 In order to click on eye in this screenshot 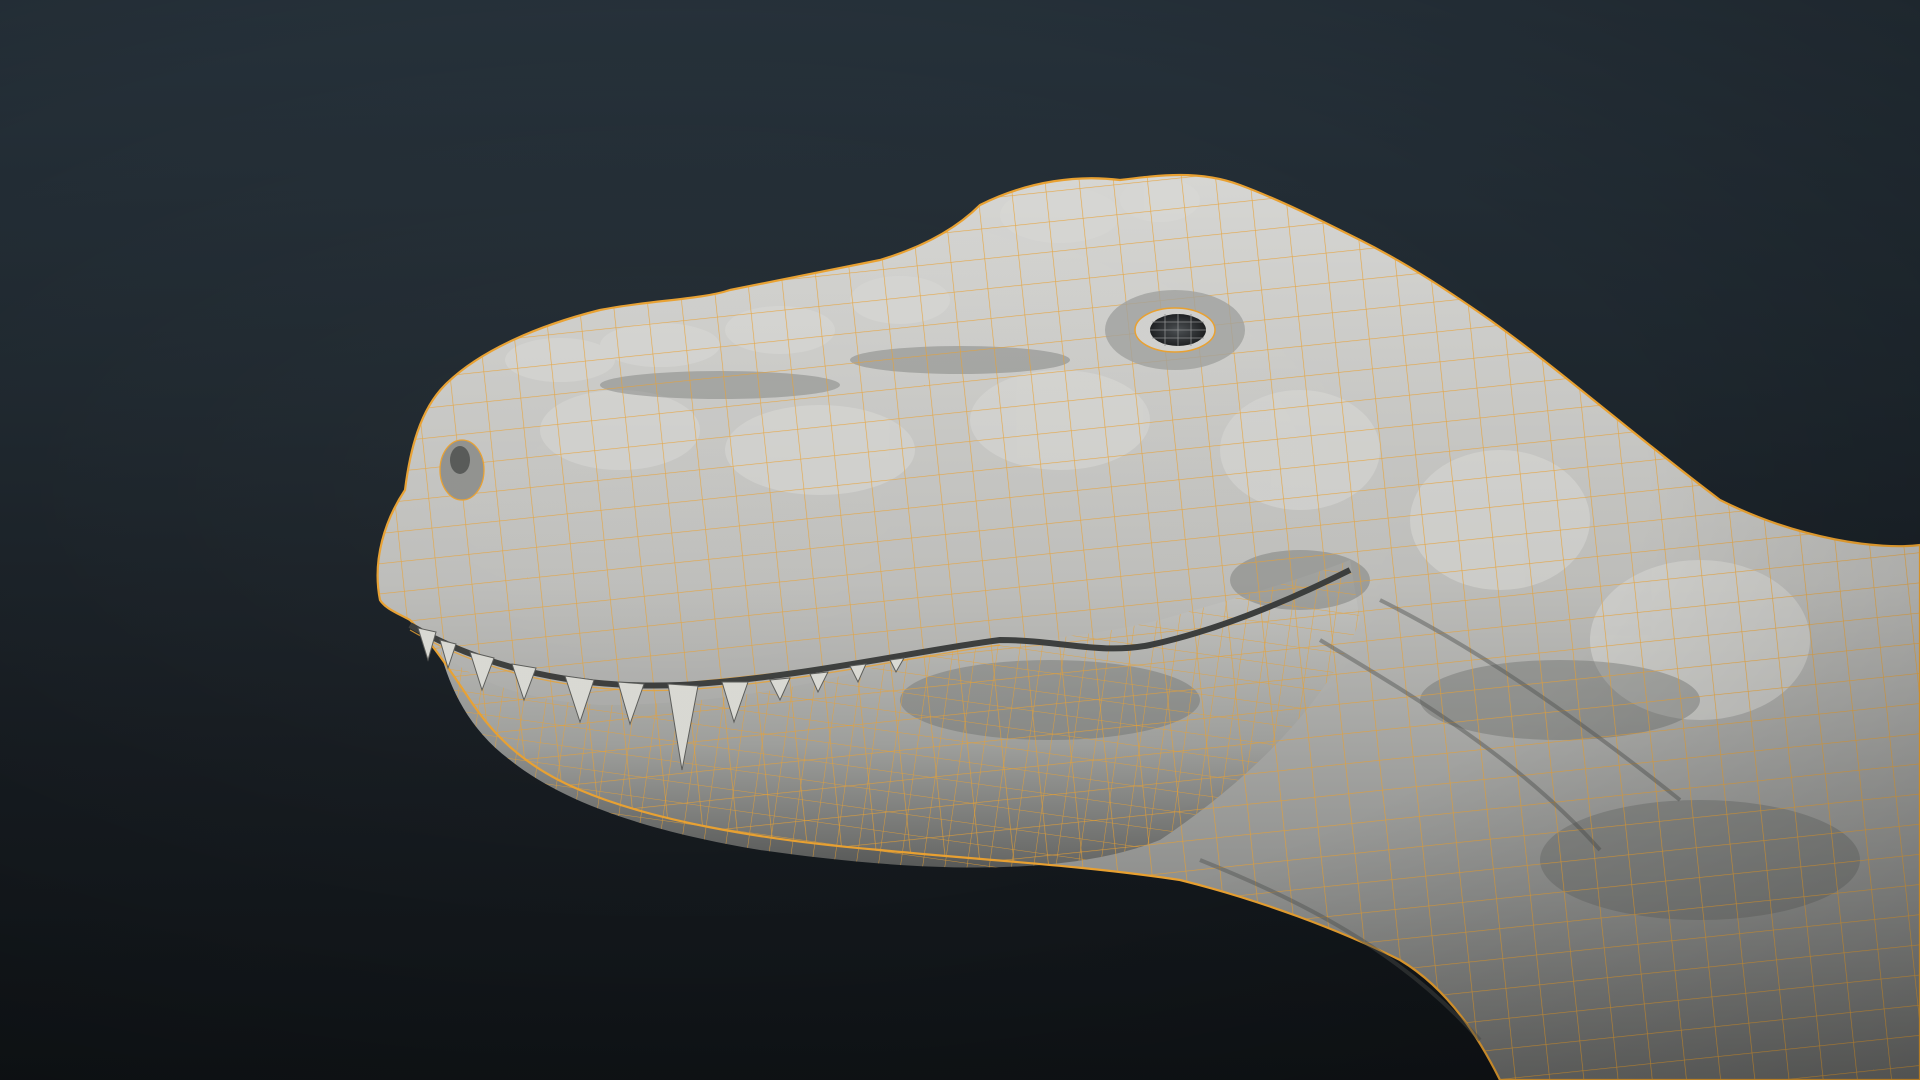, I will do `click(1175, 330)`.